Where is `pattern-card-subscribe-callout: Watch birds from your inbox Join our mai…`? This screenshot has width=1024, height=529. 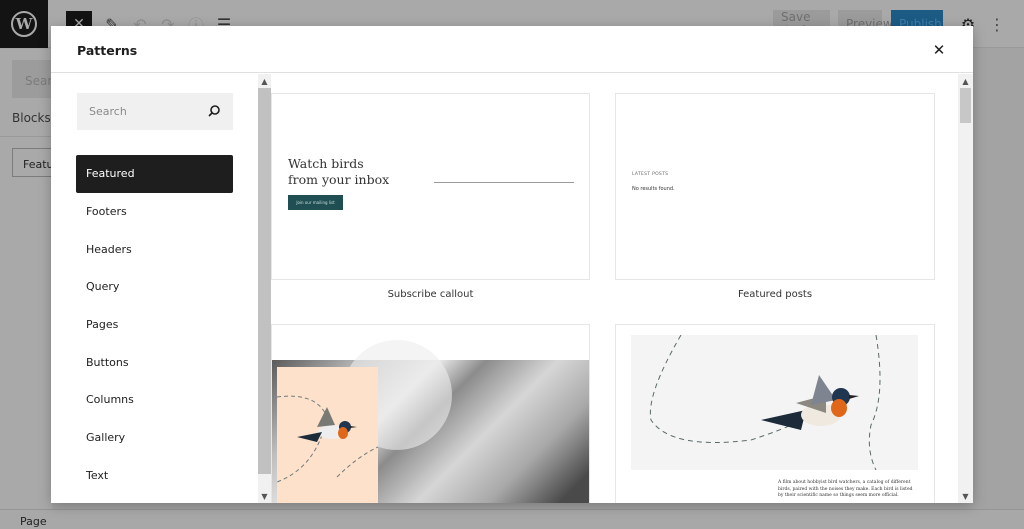
pattern-card-subscribe-callout: Watch birds from your inbox Join our mai… is located at coordinates (430, 191).